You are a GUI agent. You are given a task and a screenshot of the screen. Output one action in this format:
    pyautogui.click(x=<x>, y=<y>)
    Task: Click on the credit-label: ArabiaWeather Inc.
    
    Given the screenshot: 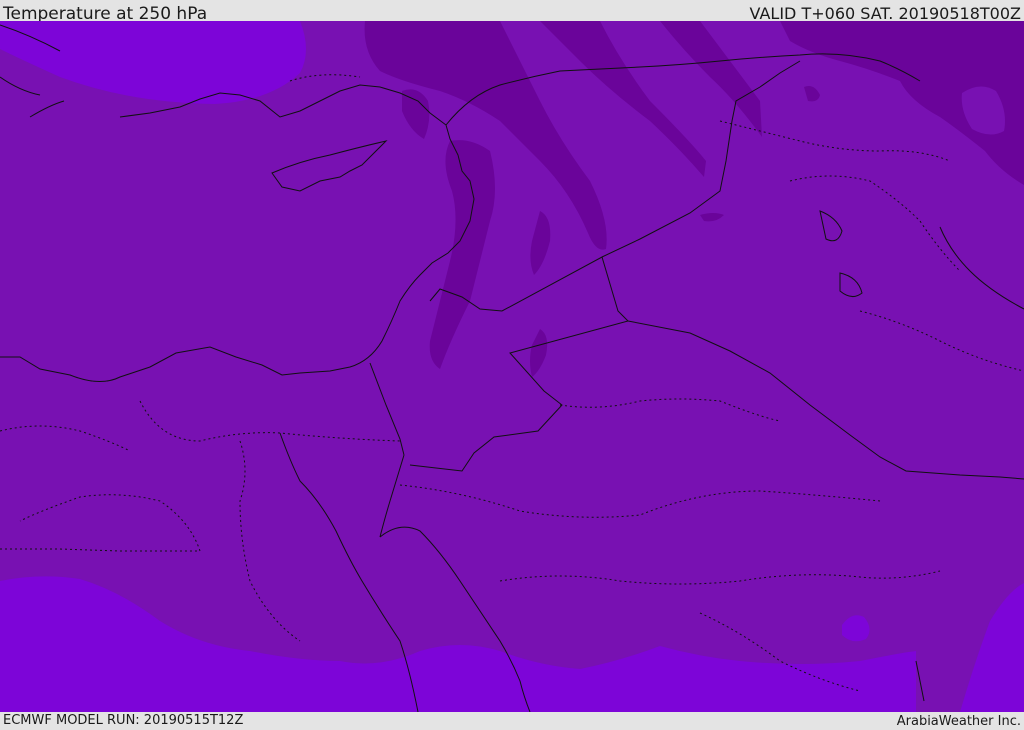 What is the action you would take?
    pyautogui.click(x=958, y=721)
    